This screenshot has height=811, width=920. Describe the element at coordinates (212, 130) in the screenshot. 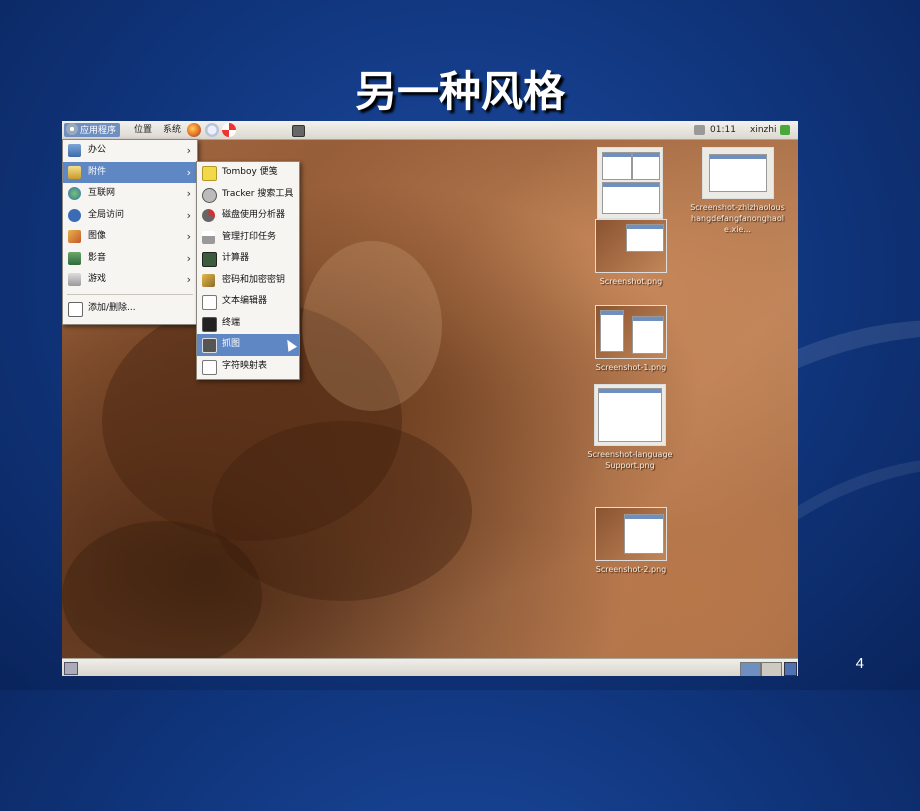

I see `email-client-icon` at that location.